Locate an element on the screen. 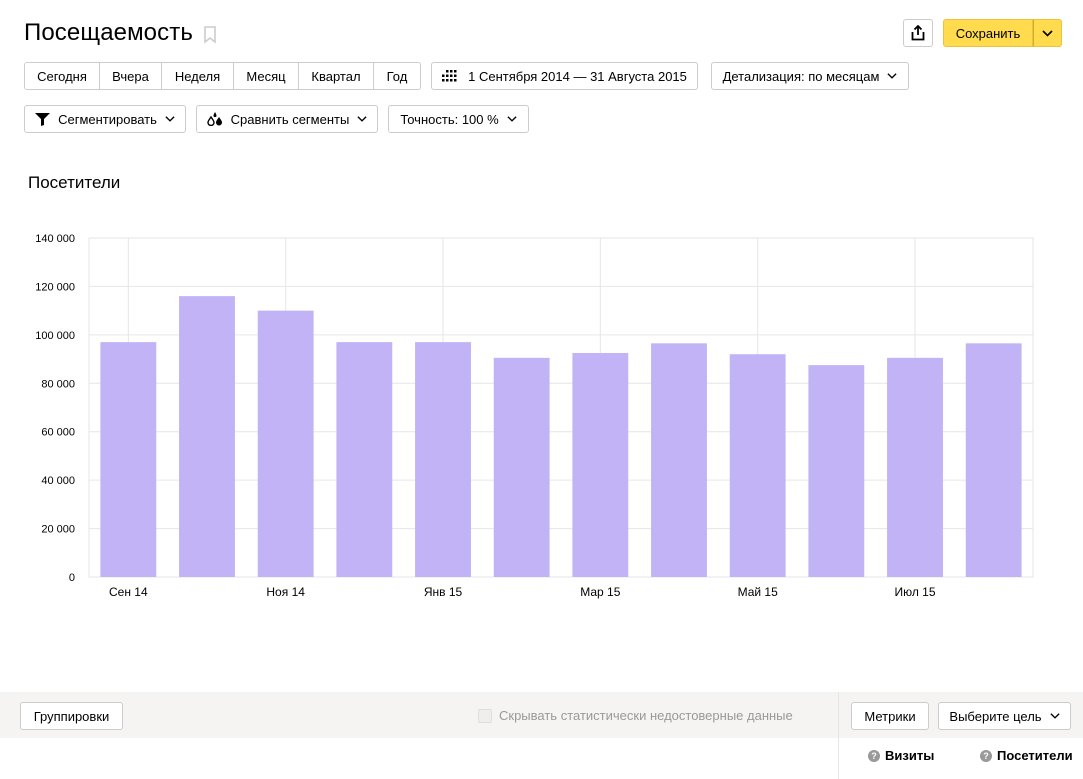 This screenshot has width=1083, height=779. title-row: Посещаемость is located at coordinates (120, 33).